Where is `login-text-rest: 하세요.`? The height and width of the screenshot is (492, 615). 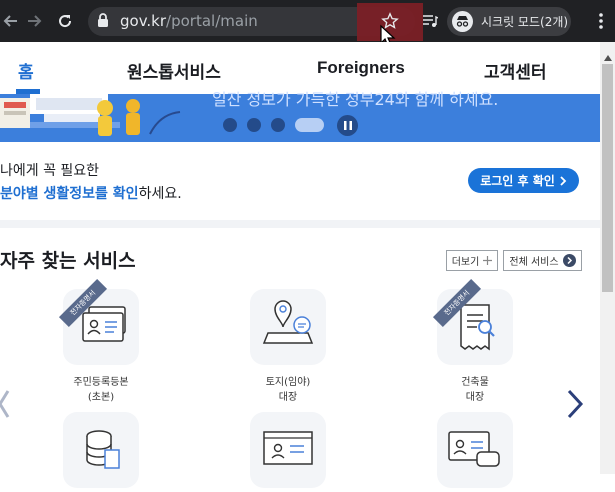
login-text-rest: 하세요. is located at coordinates (160, 194).